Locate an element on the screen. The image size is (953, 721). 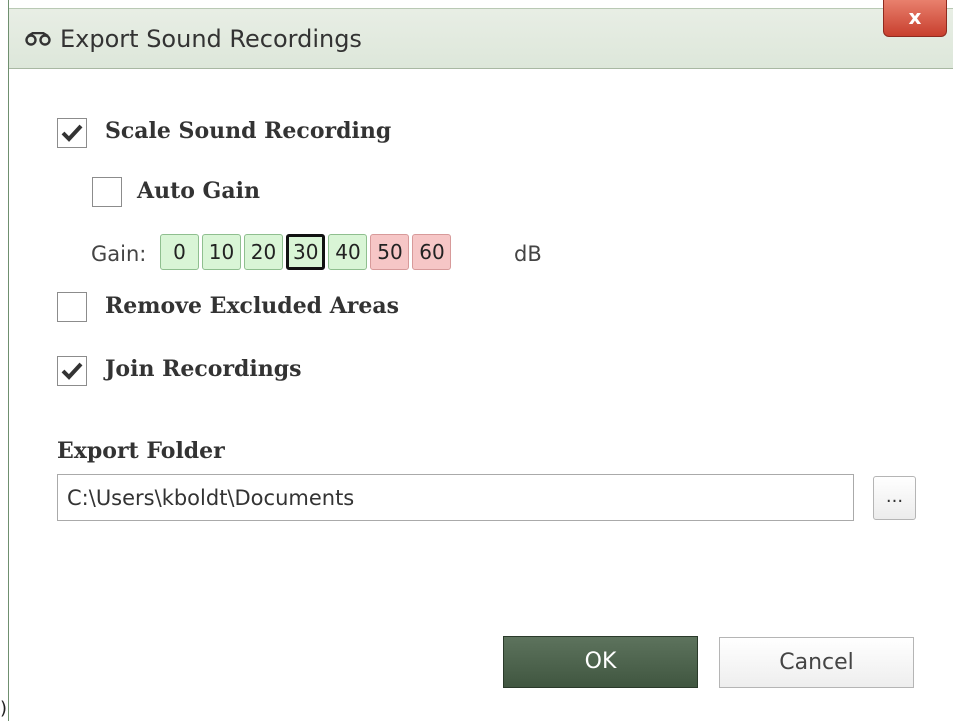
dialog-title: Export Sound Recordings is located at coordinates (211, 39).